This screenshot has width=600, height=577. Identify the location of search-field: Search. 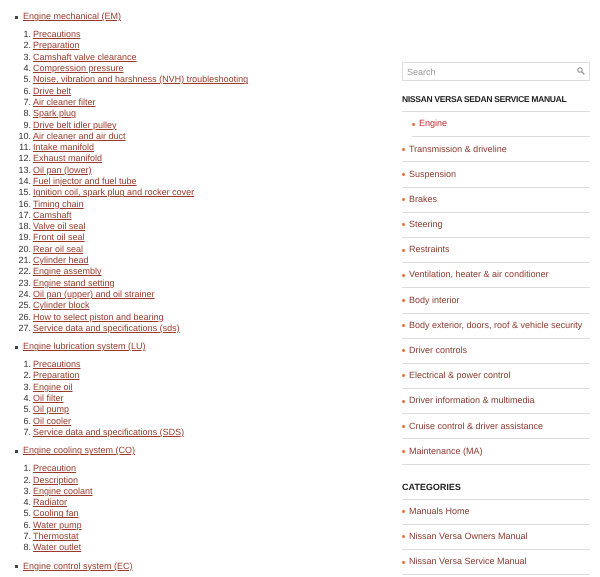
(496, 71).